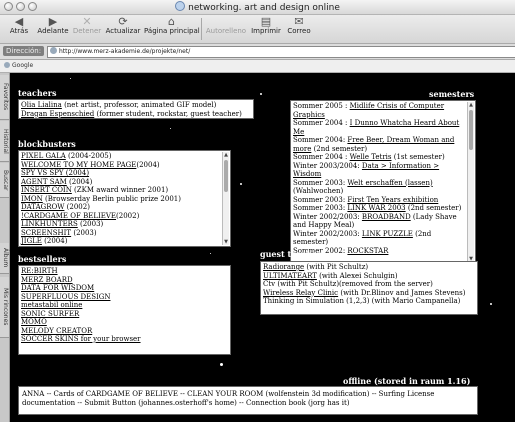 The height and width of the screenshot is (422, 515). I want to click on semester-link: BROADBAND, so click(386, 217).